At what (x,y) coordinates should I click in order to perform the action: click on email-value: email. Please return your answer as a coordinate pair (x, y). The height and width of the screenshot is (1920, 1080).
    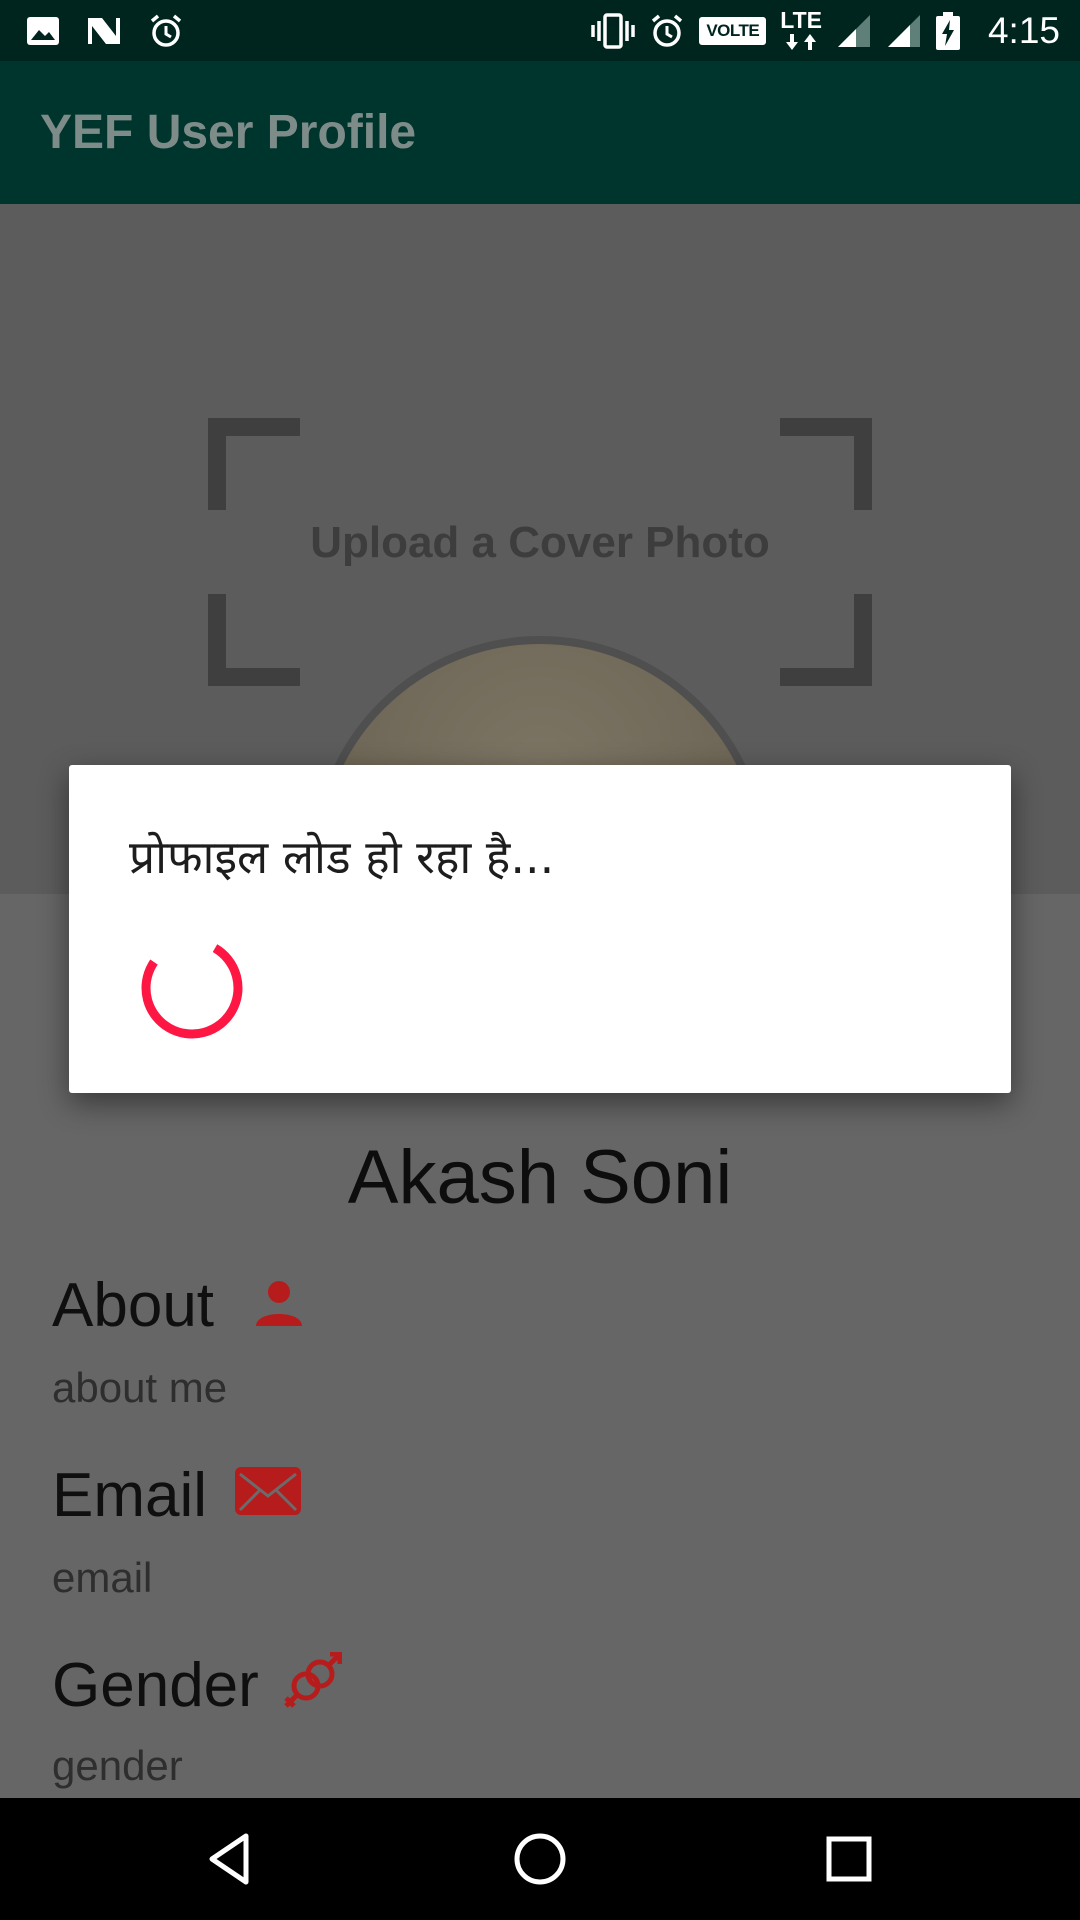
    Looking at the image, I should click on (102, 1577).